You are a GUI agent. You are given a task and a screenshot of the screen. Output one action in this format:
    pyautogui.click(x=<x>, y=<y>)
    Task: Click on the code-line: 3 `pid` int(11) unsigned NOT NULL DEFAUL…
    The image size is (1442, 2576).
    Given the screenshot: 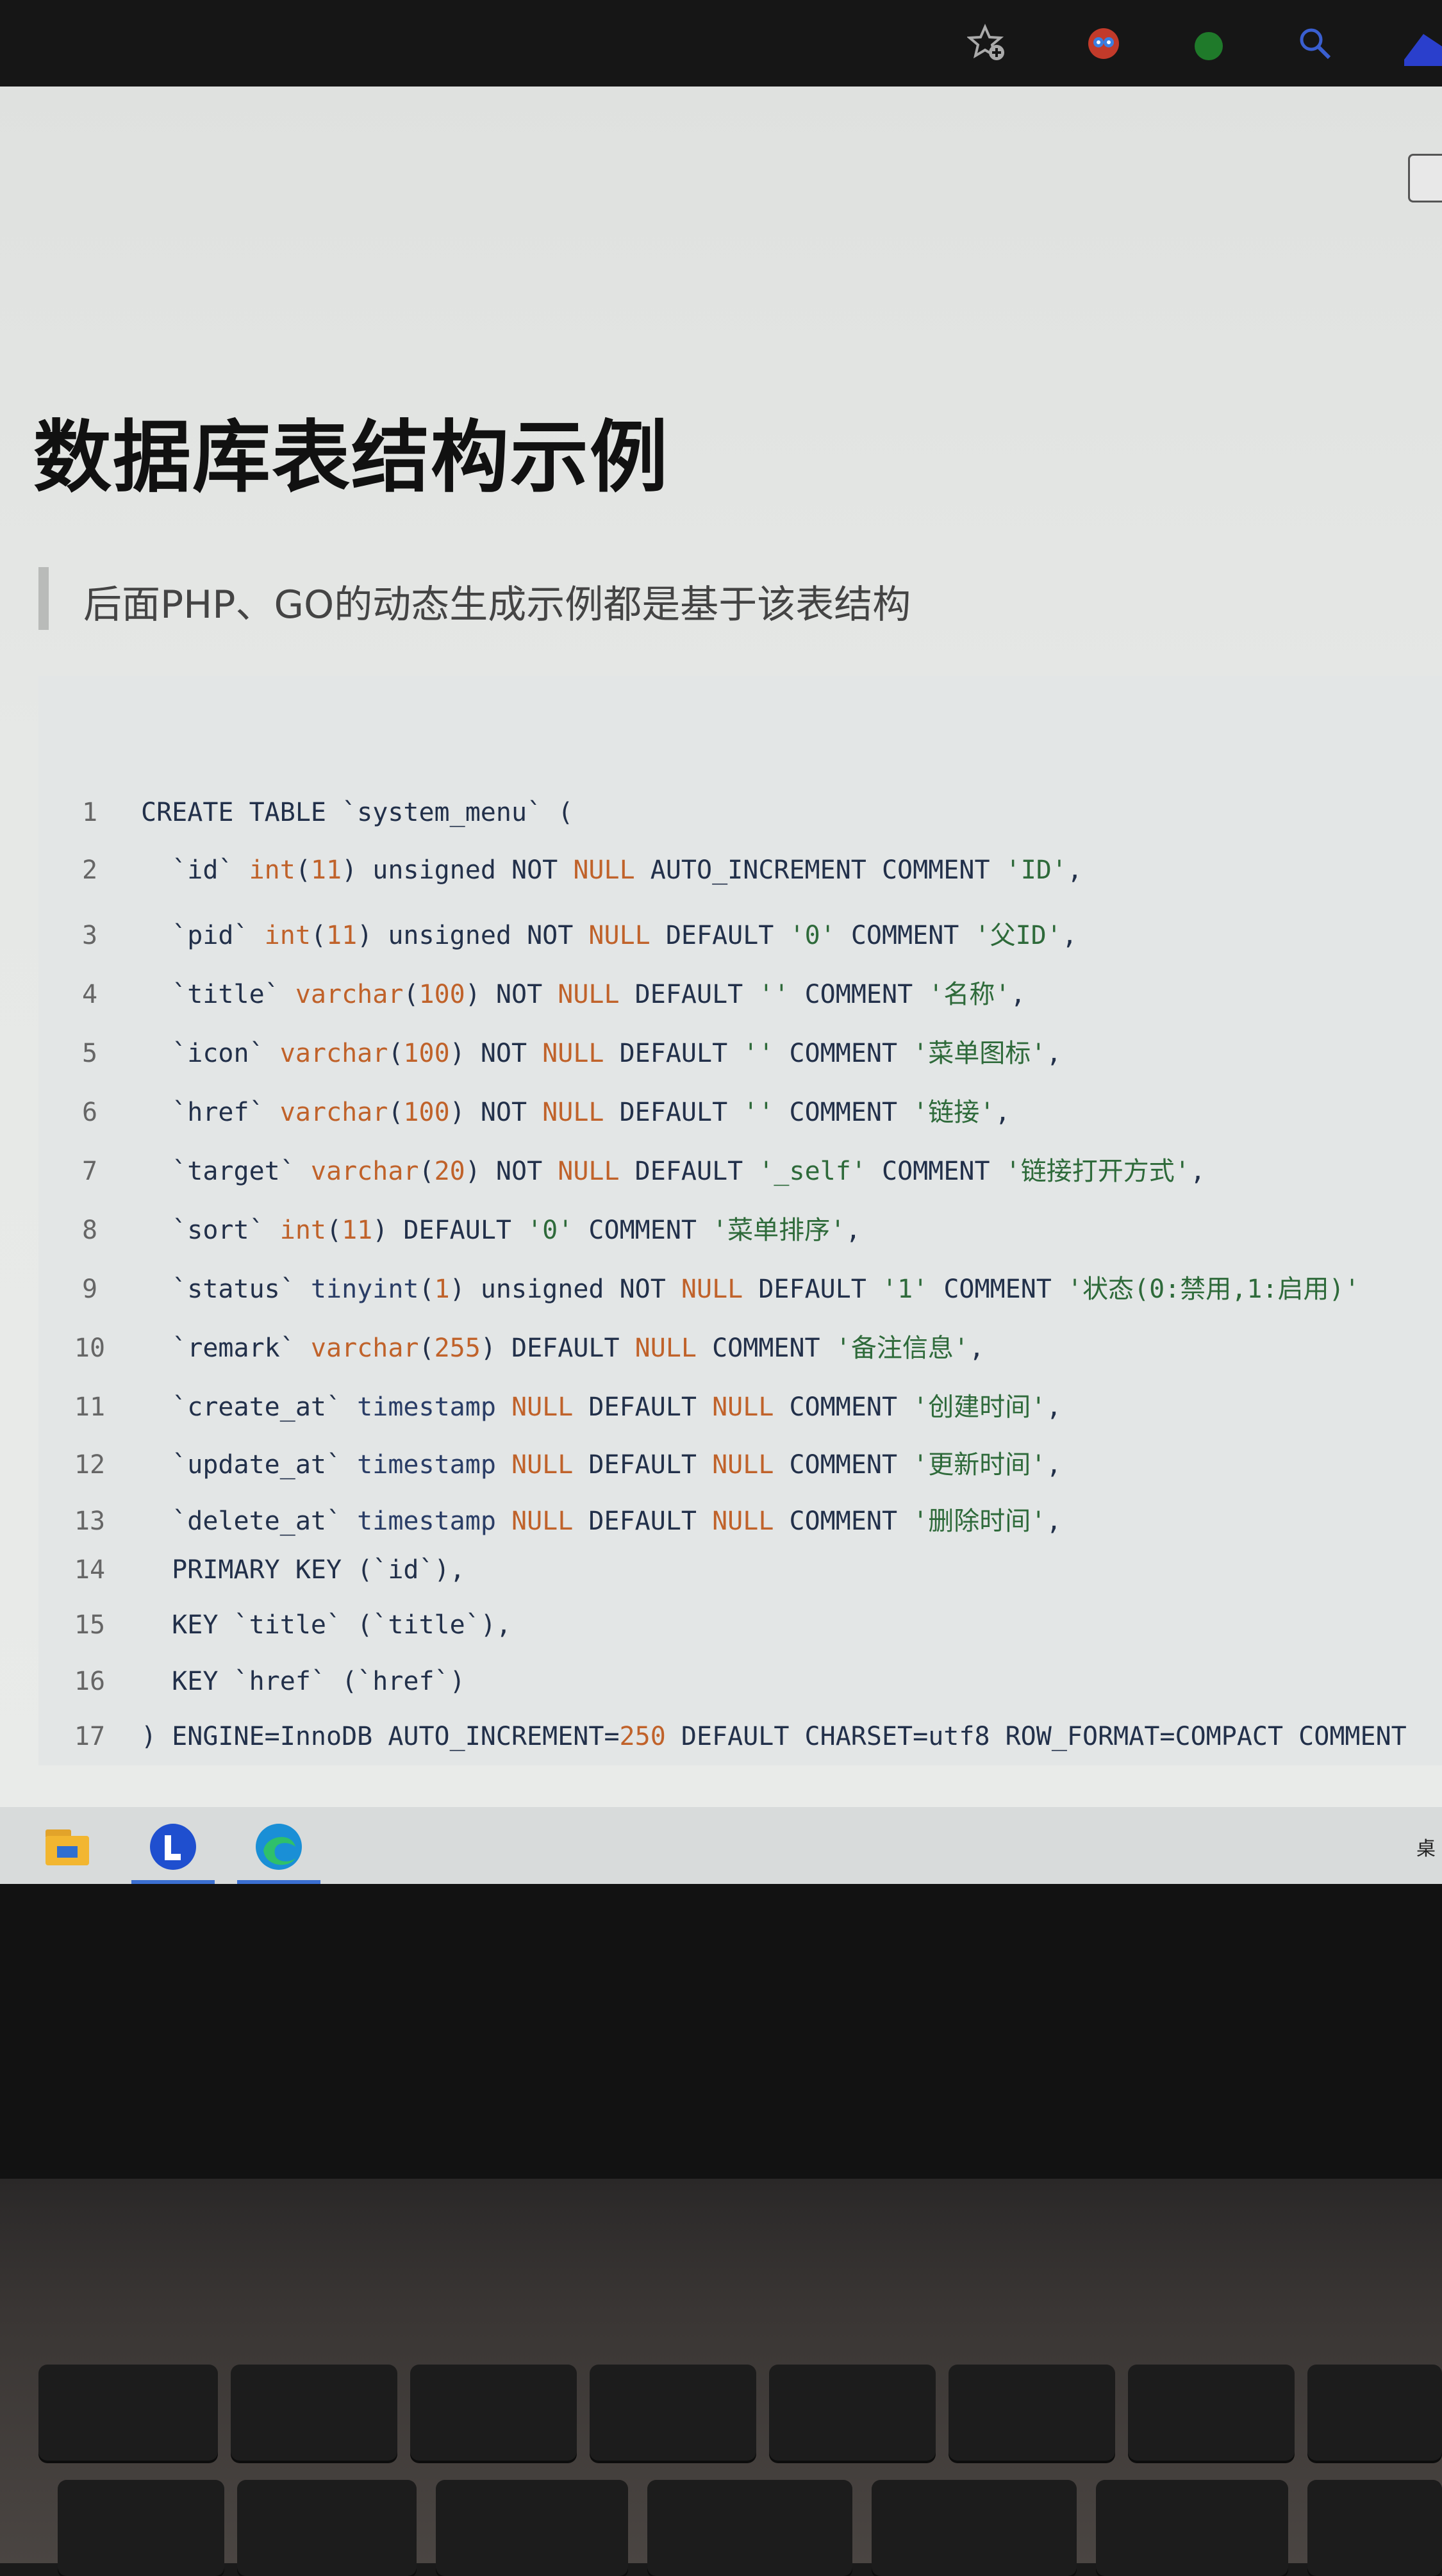 What is the action you would take?
    pyautogui.click(x=557, y=940)
    